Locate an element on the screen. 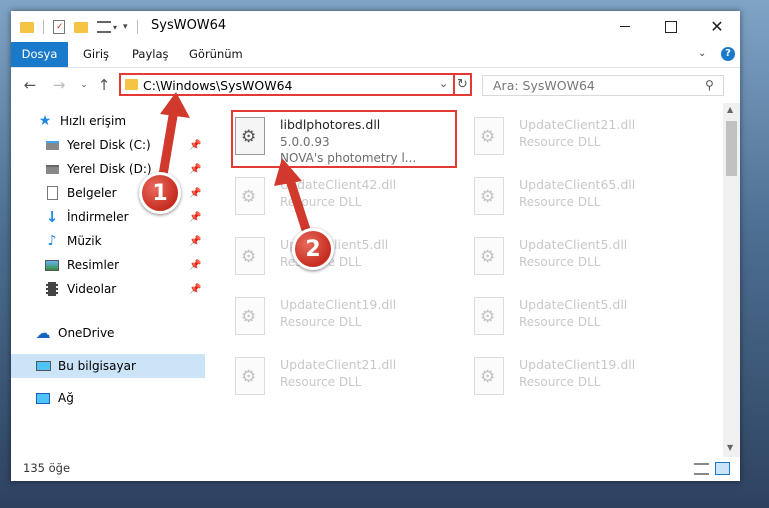  file-name: UpdateClient42.dll is located at coordinates (338, 184).